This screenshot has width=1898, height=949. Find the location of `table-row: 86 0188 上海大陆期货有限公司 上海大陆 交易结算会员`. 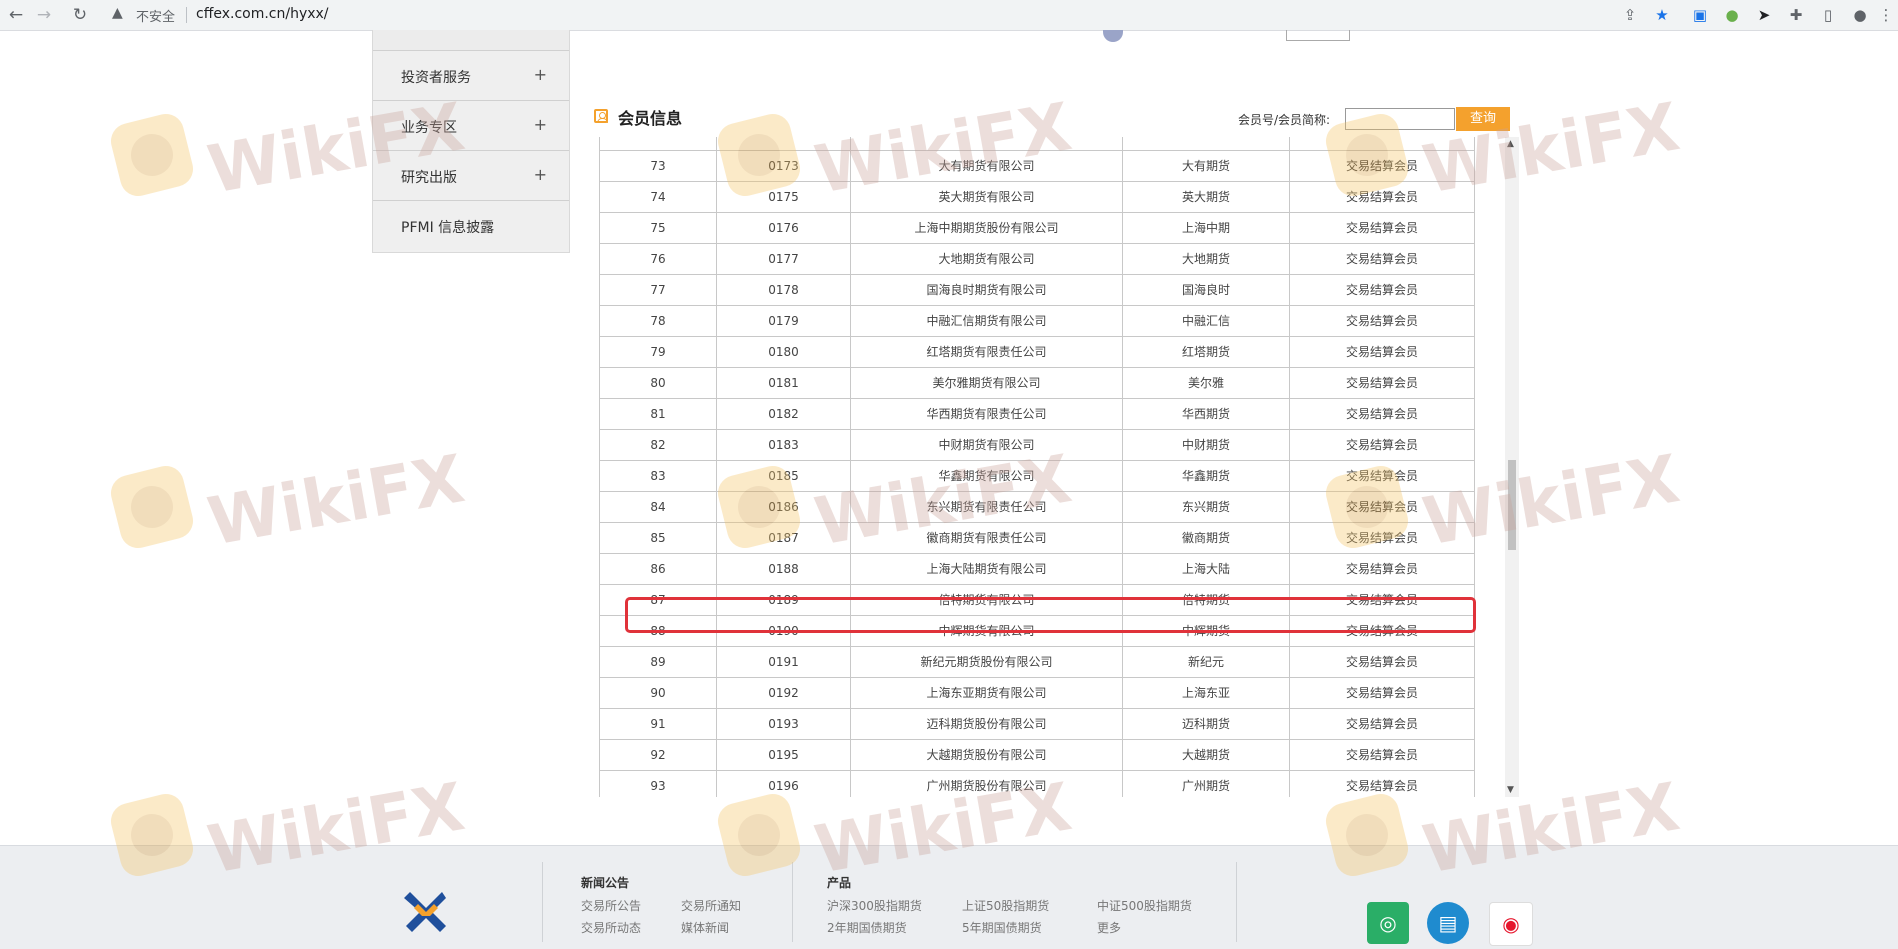

table-row: 86 0188 上海大陆期货有限公司 上海大陆 交易结算会员 is located at coordinates (1037, 569).